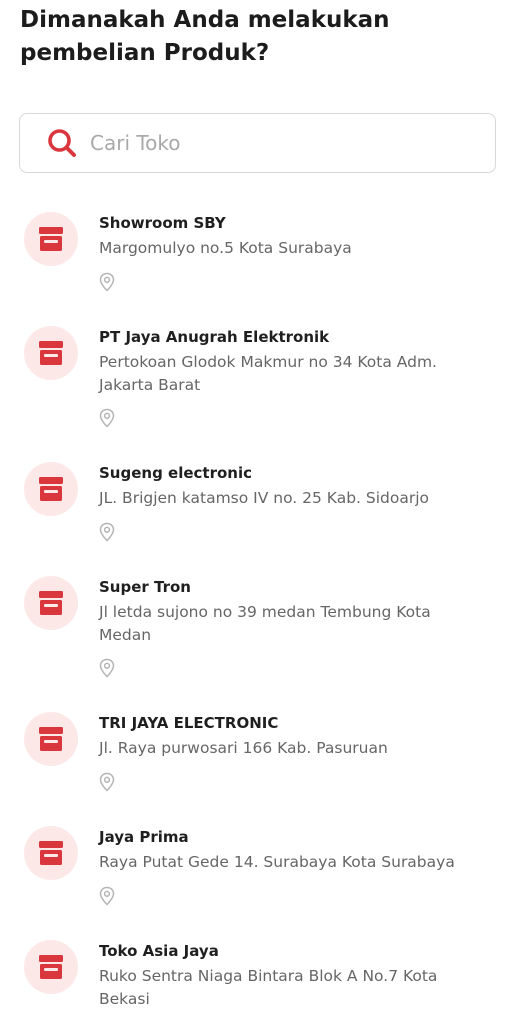 This screenshot has height=1024, width=520. Describe the element at coordinates (159, 951) in the screenshot. I see `store-name: Toko Asia Jaya` at that location.